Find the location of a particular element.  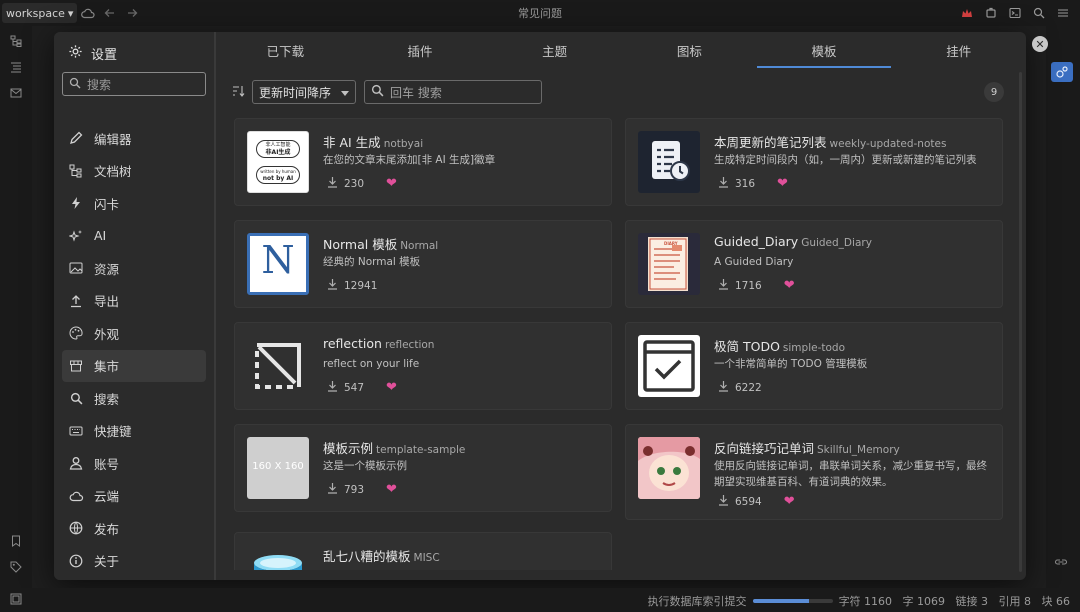

nav-label: 外观 is located at coordinates (107, 334).